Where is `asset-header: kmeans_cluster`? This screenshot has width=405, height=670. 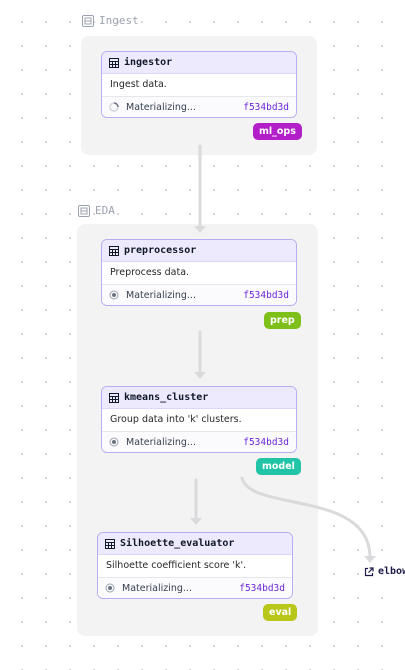
asset-header: kmeans_cluster is located at coordinates (199, 398).